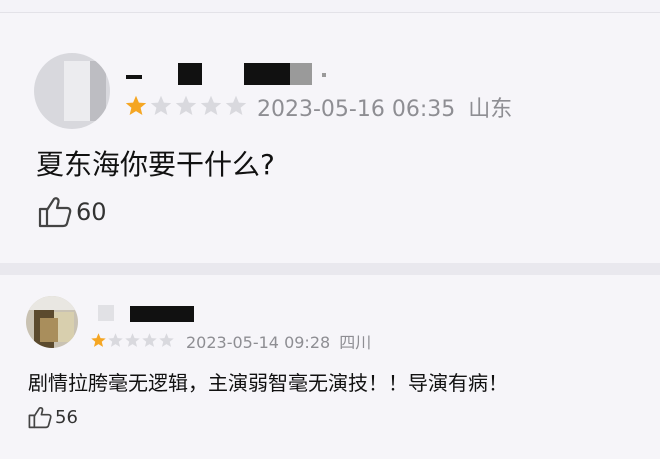 The width and height of the screenshot is (660, 459). I want to click on comment-meta: 2023-05-16 06:35 山东, so click(384, 107).